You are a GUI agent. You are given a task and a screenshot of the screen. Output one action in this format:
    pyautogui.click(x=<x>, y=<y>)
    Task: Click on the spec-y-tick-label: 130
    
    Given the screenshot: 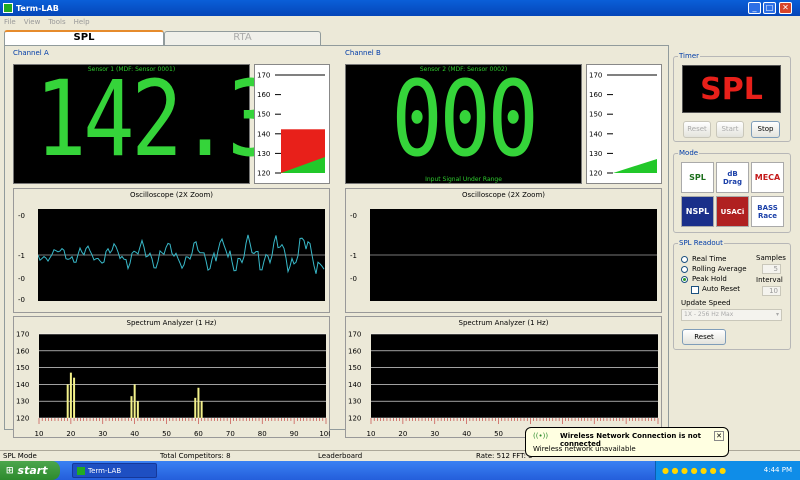 What is the action you would take?
    pyautogui.click(x=22, y=402)
    